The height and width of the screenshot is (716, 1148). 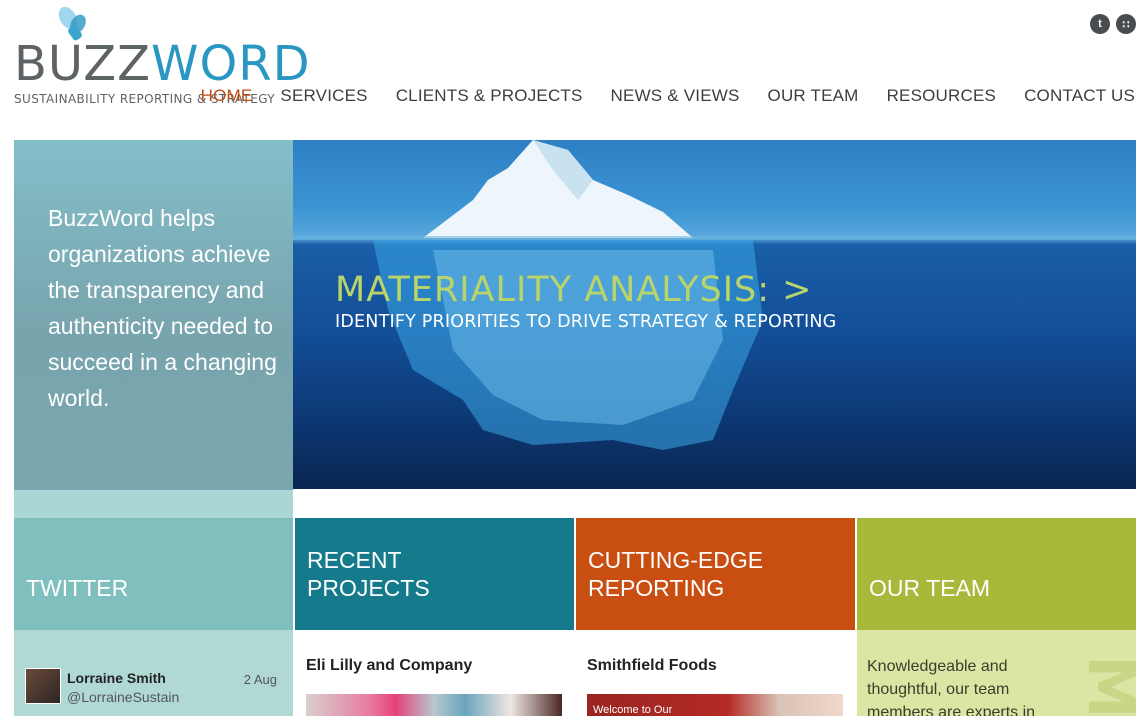 I want to click on social-links: t ∷, so click(x=1113, y=24).